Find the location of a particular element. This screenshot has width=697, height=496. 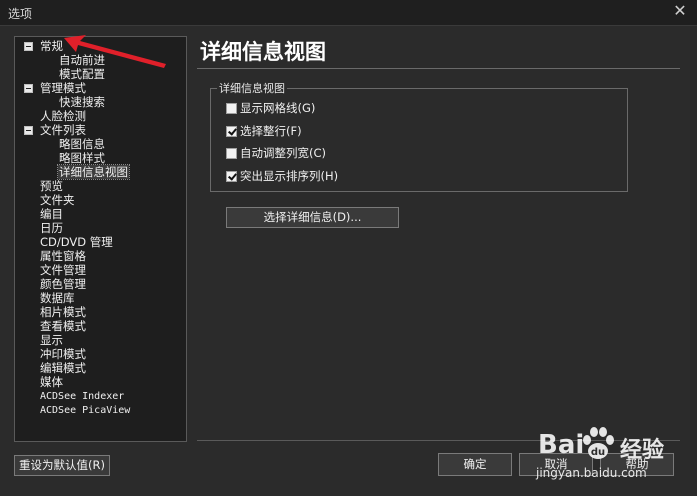

tree-item-catalog: 编目 is located at coordinates (51, 214).